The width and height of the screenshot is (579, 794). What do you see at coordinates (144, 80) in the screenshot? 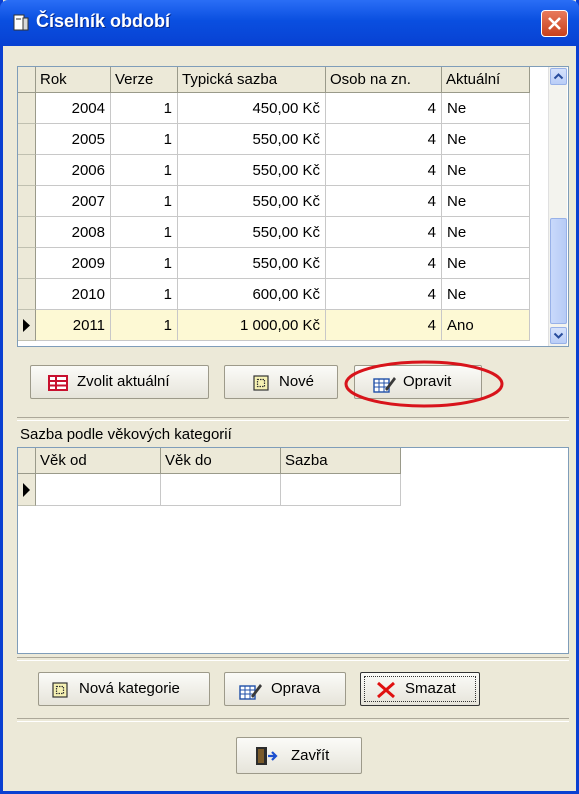
I see `column-header: Verze` at bounding box center [144, 80].